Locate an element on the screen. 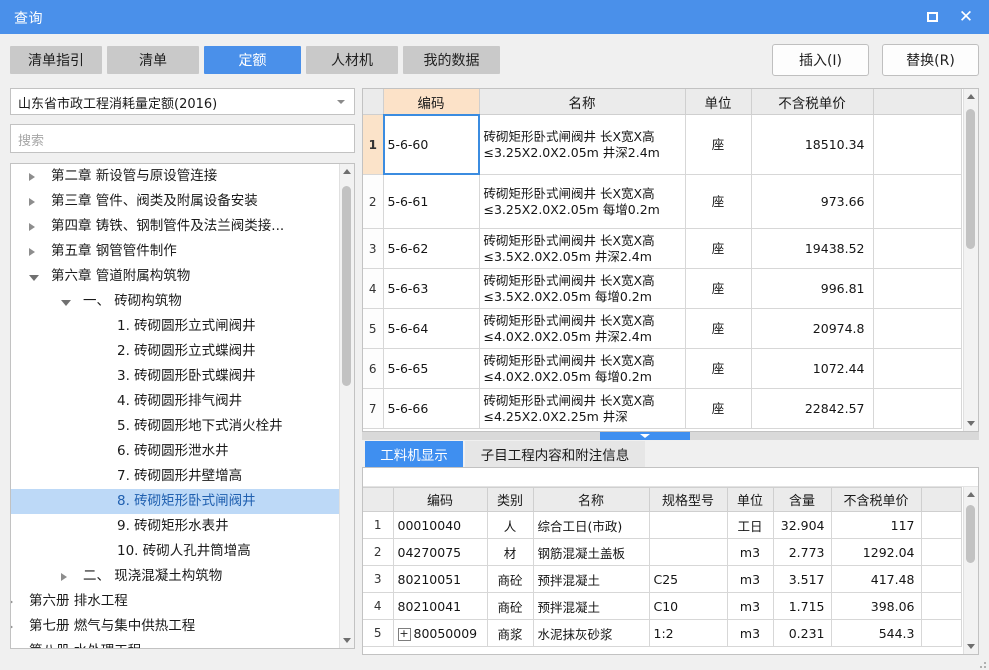 The width and height of the screenshot is (989, 670). tree-item-9: 4. 砖砌圆形排气阀井 is located at coordinates (175, 401).